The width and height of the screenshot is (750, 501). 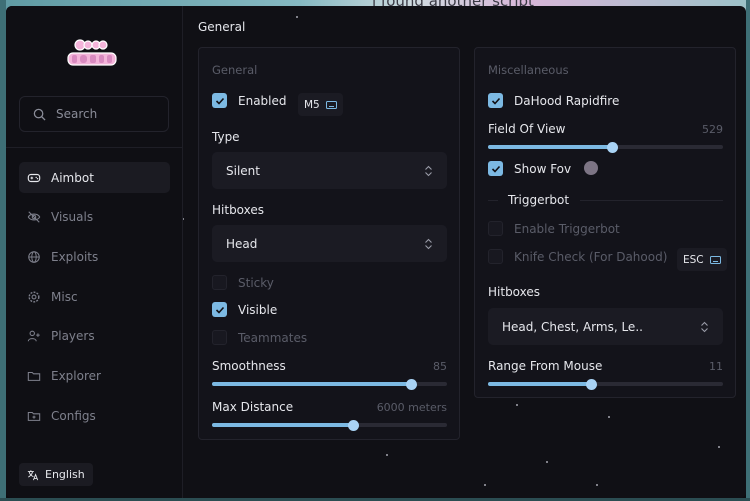 What do you see at coordinates (94, 375) in the screenshot?
I see `sidebar-item-explorer: Explorer` at bounding box center [94, 375].